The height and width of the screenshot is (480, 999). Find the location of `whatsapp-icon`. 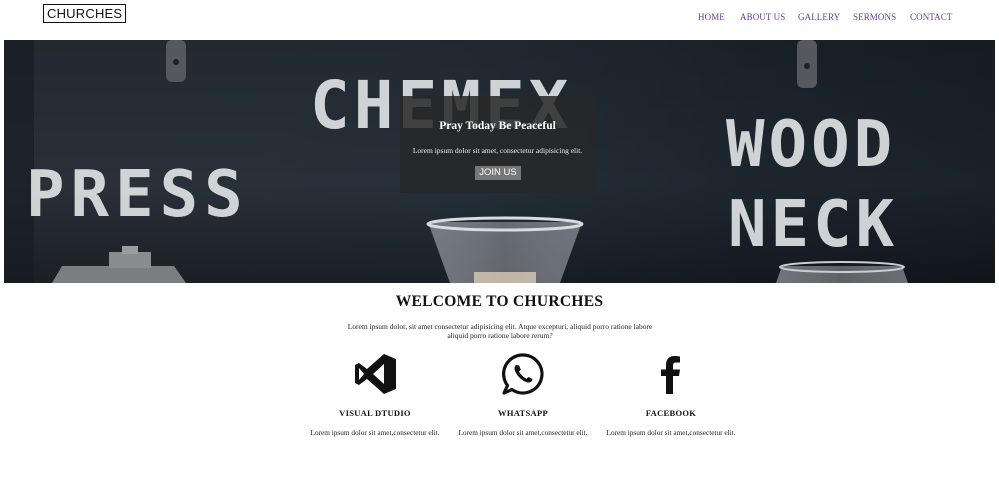

whatsapp-icon is located at coordinates (523, 374).